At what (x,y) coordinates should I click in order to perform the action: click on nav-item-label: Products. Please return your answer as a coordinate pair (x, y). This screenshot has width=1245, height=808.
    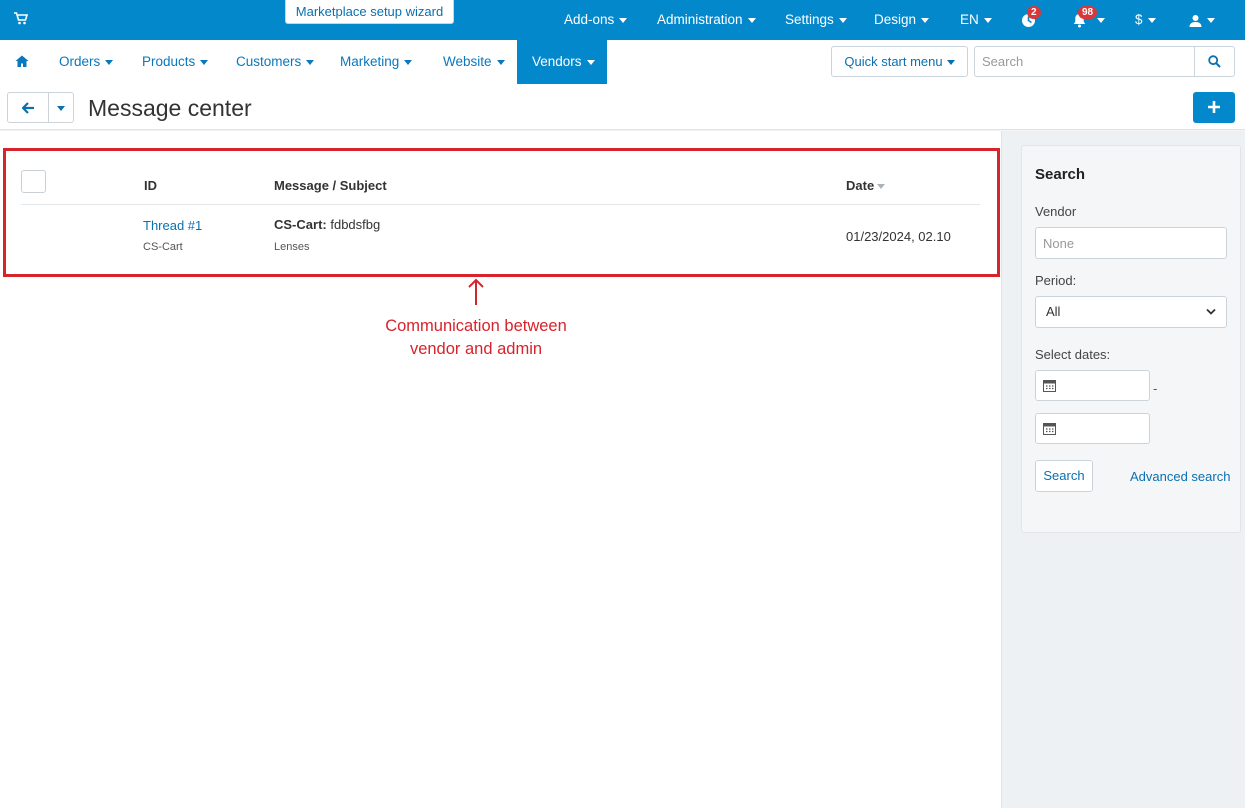
    Looking at the image, I should click on (169, 61).